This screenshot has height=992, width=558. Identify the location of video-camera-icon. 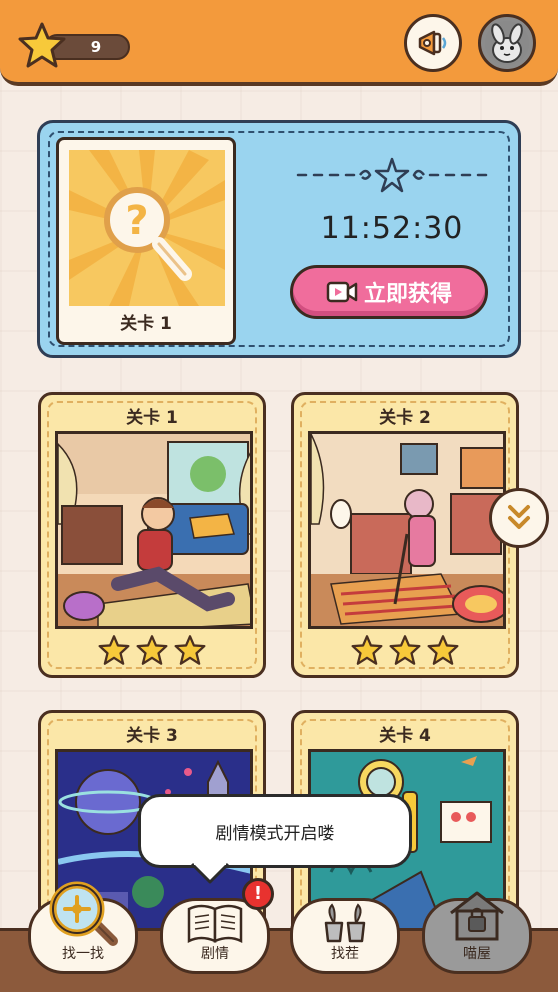
(342, 292).